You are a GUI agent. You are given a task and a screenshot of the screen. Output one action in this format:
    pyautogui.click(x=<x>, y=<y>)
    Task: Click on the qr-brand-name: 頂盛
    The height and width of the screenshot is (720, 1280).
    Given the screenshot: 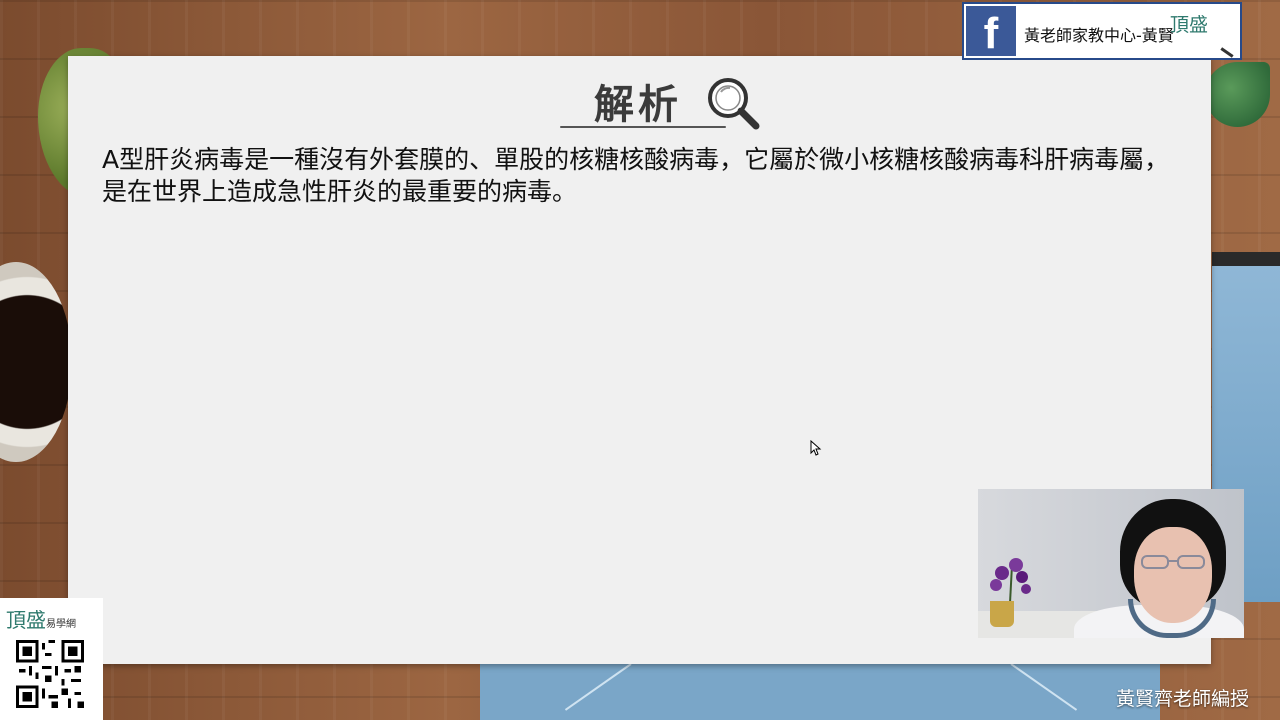 What is the action you would take?
    pyautogui.click(x=26, y=620)
    